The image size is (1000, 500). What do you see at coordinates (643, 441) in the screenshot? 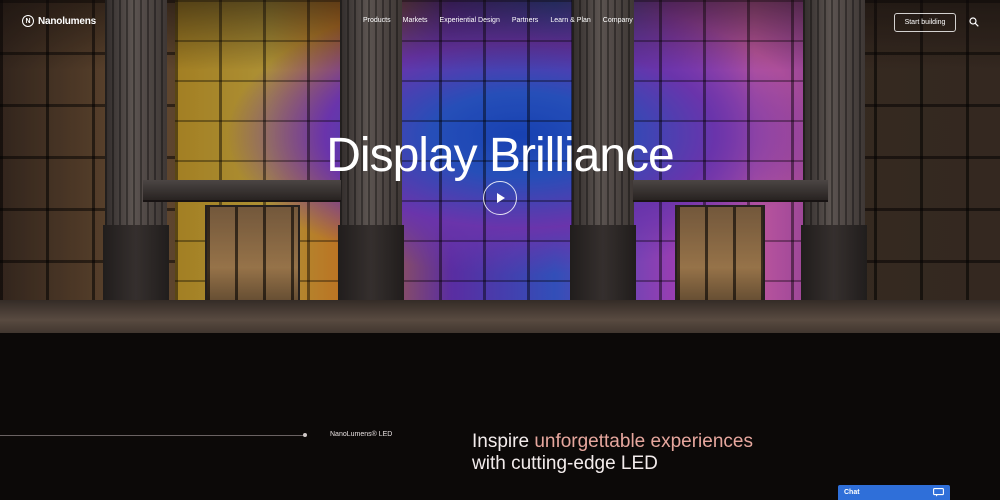
I see `headline-accent-text: unforgettable experiences` at bounding box center [643, 441].